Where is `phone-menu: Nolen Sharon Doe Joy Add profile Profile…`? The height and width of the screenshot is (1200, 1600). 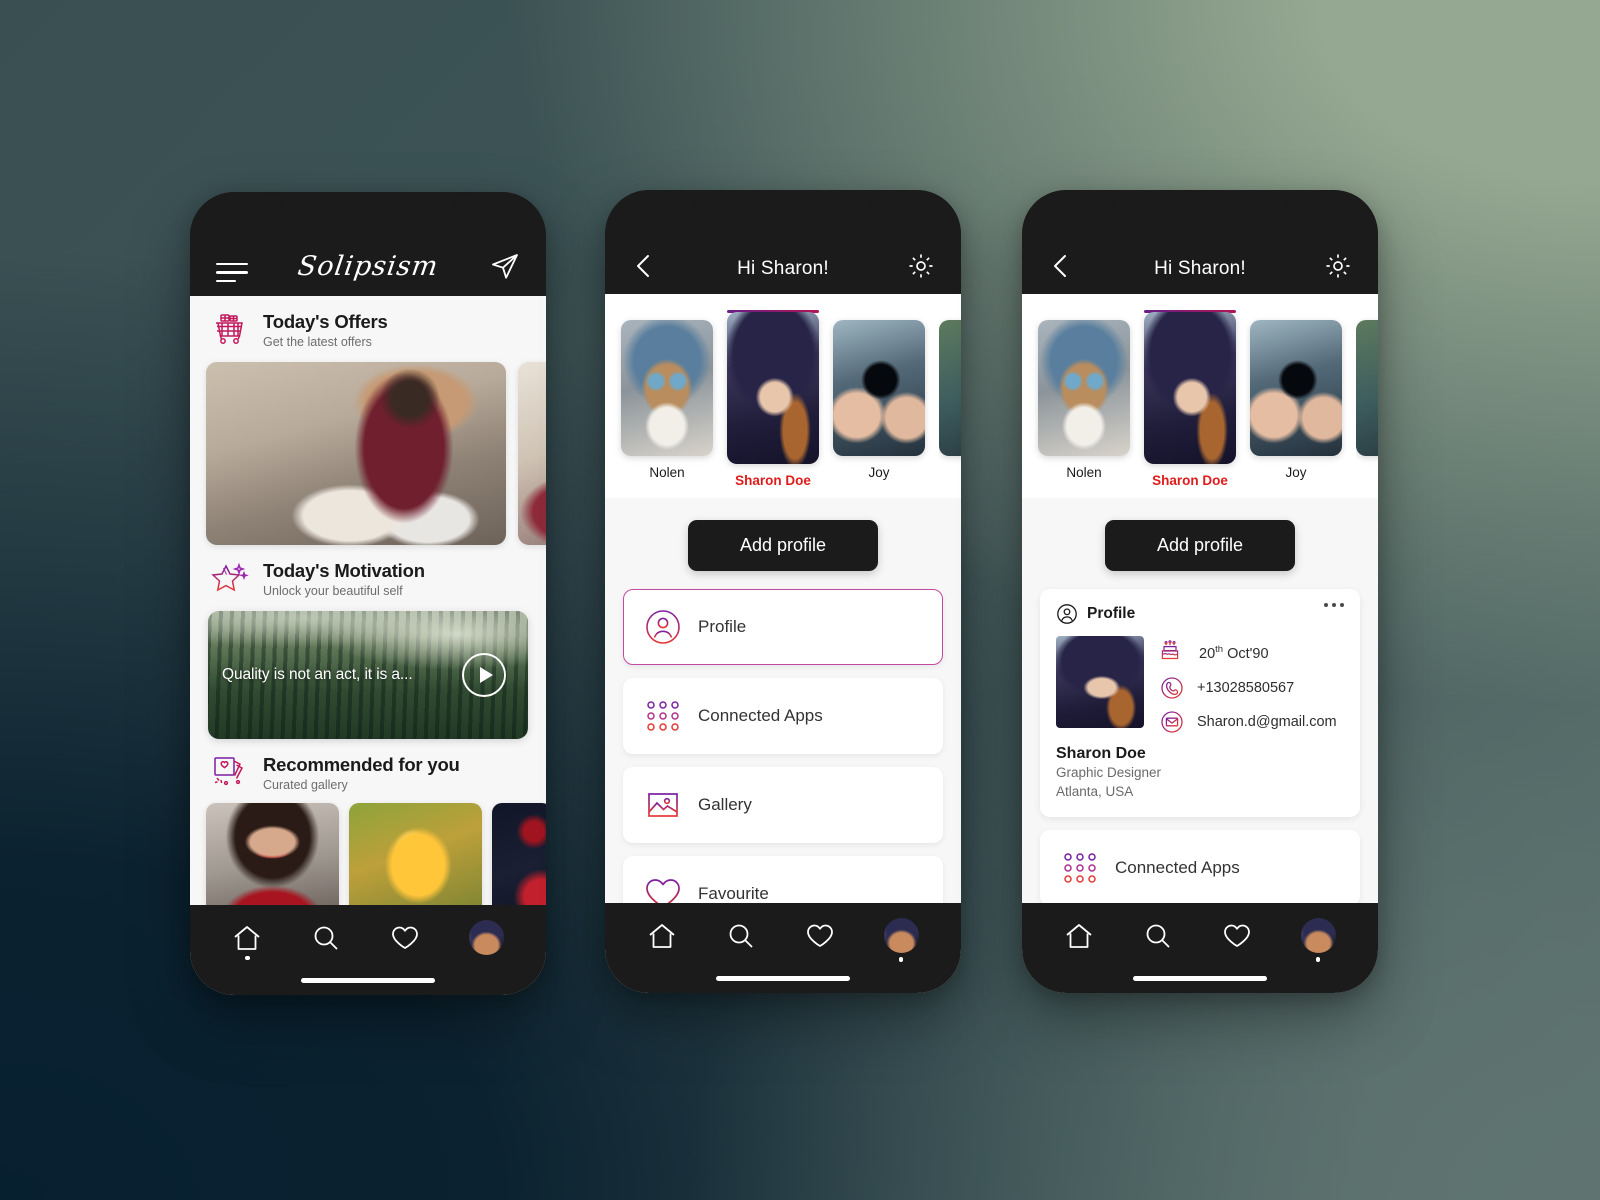 phone-menu: Nolen Sharon Doe Joy Add profile Profile… is located at coordinates (783, 591).